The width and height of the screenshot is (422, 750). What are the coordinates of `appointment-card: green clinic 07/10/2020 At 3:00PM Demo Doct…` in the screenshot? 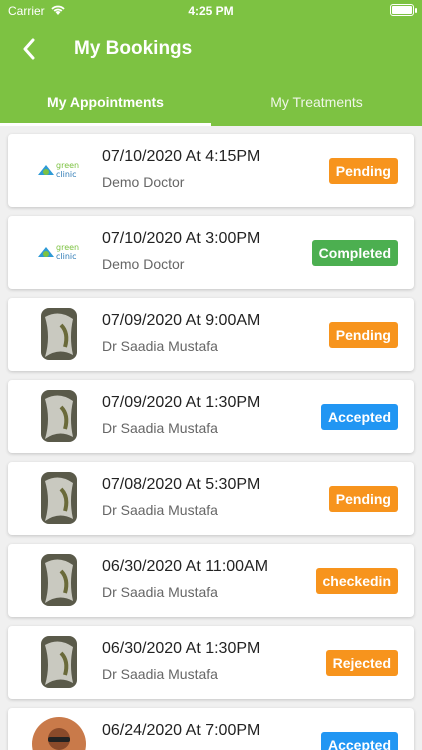 It's located at (211, 252).